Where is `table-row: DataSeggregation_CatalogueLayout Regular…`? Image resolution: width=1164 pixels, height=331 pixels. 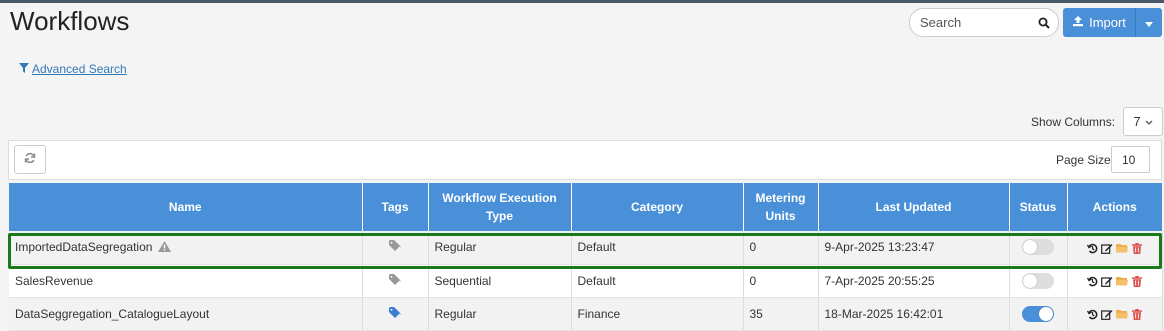
table-row: DataSeggregation_CatalogueLayout Regular… is located at coordinates (586, 314).